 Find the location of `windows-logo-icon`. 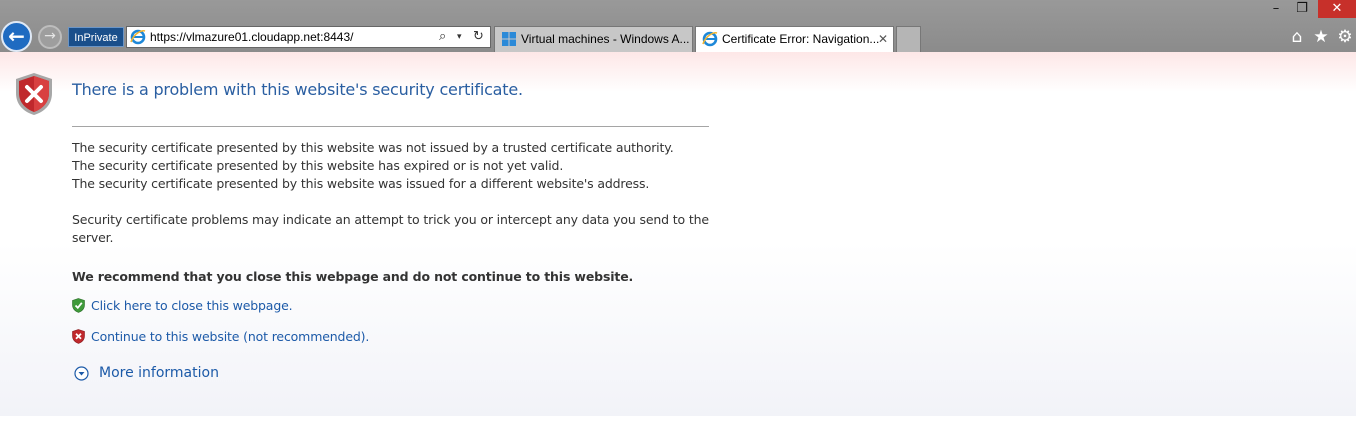

windows-logo-icon is located at coordinates (509, 39).